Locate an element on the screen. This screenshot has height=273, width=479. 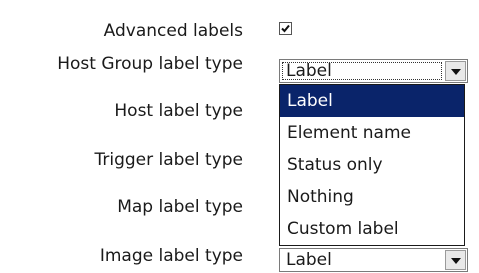
option-label: Label is located at coordinates (372, 101).